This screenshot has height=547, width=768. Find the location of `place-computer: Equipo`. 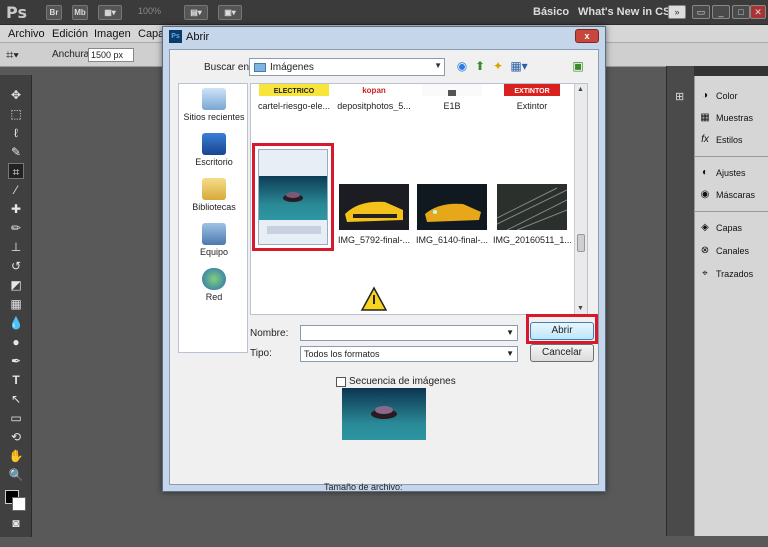

place-computer: Equipo is located at coordinates (214, 240).